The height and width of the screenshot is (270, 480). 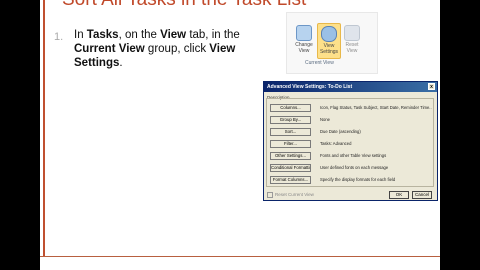 What do you see at coordinates (319, 63) in the screenshot?
I see `ribbon-group-label: Current View` at bounding box center [319, 63].